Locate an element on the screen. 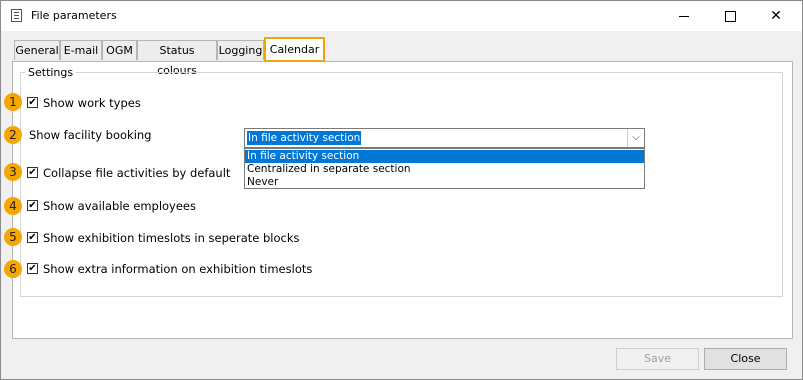 The image size is (803, 380). maximize-button is located at coordinates (730, 16).